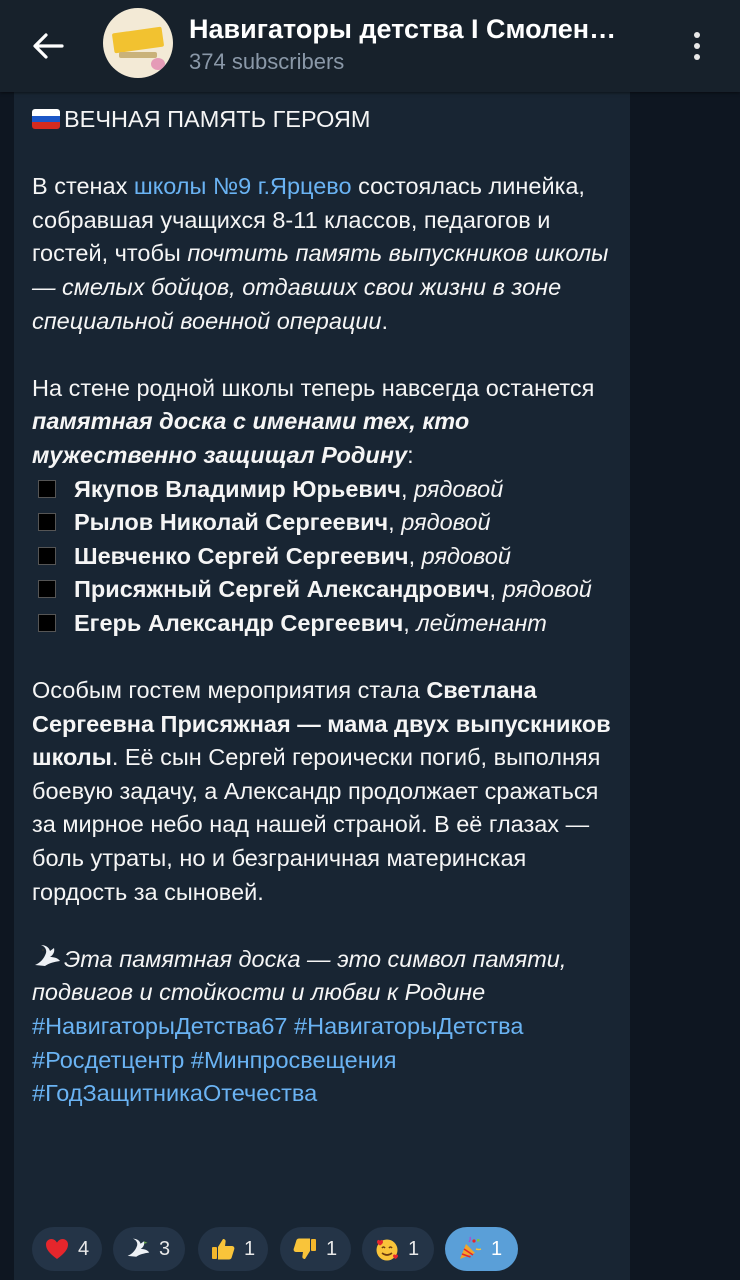 The width and height of the screenshot is (740, 1280). What do you see at coordinates (322, 1094) in the screenshot?
I see `hashtags-line: #ГодЗащитникаОтечества` at bounding box center [322, 1094].